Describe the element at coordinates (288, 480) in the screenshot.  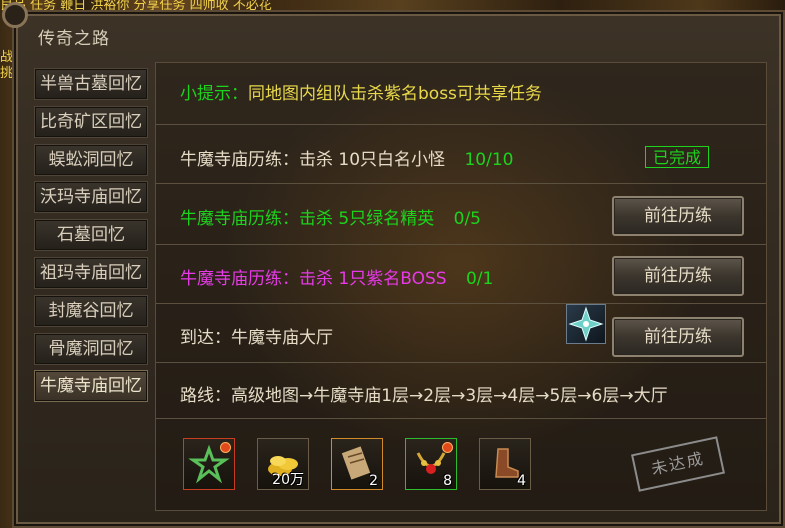
I see `reward-count: 20万` at that location.